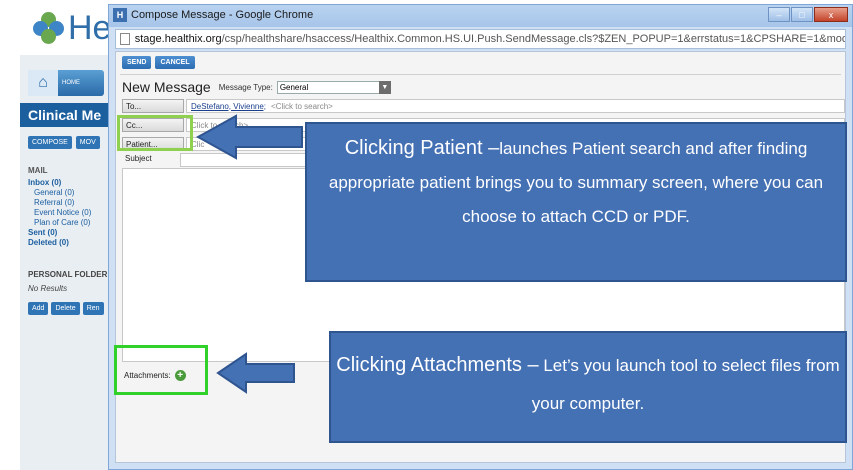  Describe the element at coordinates (175, 62) in the screenshot. I see `cancel-button: CANCEL` at that location.